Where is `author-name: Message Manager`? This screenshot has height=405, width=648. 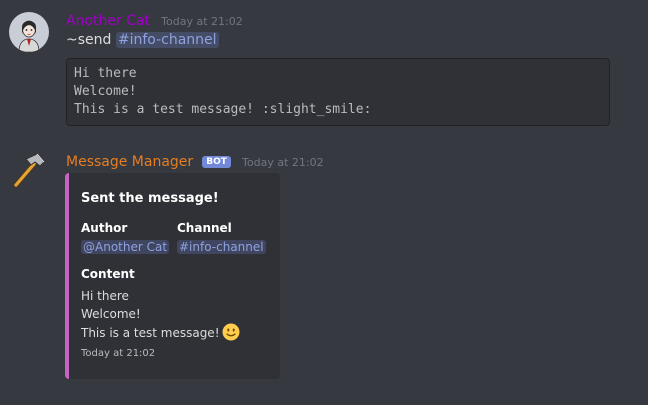
author-name: Message Manager is located at coordinates (129, 162).